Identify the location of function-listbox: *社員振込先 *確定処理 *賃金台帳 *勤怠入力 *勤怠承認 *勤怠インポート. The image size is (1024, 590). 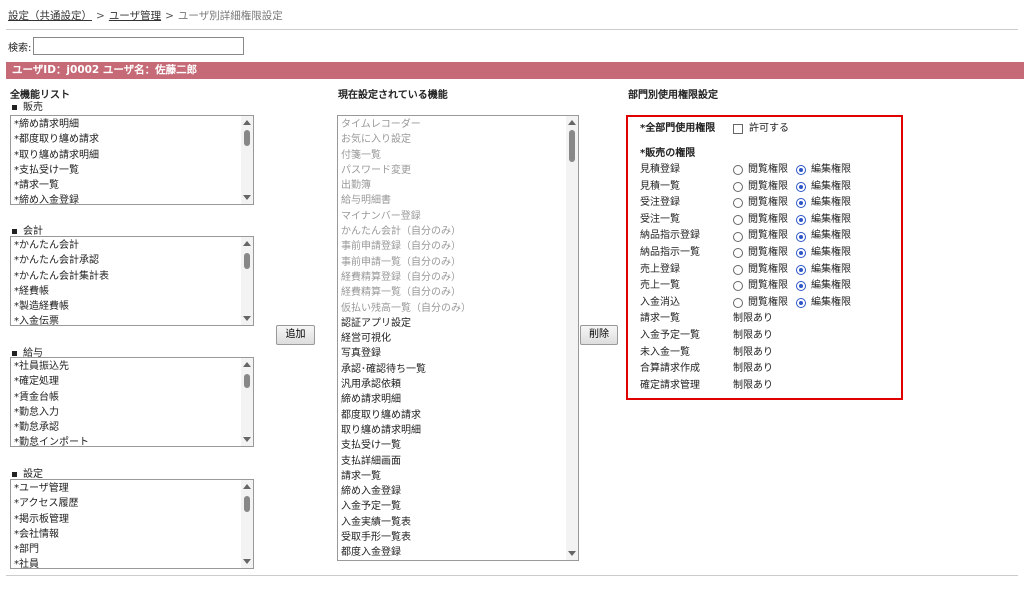
(132, 402).